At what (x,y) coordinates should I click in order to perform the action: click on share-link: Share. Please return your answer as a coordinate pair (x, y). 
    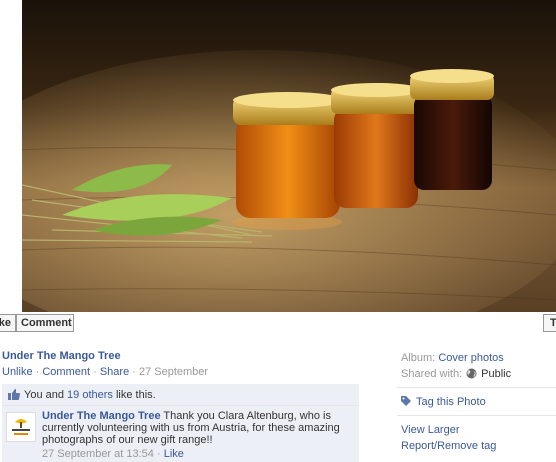
    Looking at the image, I should click on (114, 372).